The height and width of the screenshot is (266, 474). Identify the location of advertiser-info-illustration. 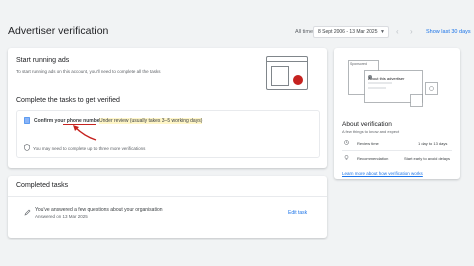
(393, 83).